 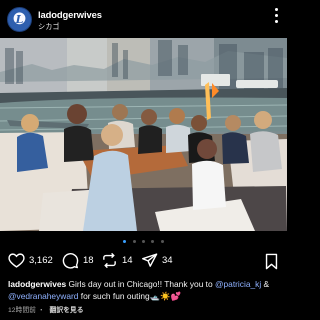 I want to click on save-button, so click(x=271, y=264).